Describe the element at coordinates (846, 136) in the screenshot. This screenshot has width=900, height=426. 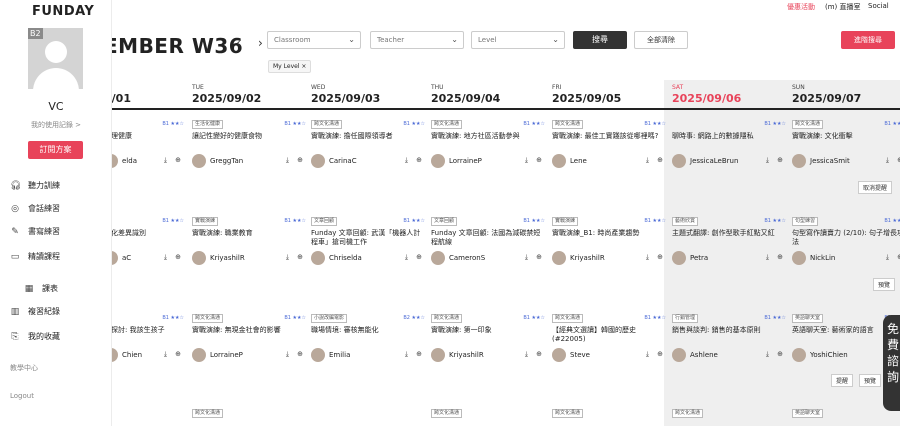
I see `class-title: 實戰演練: 文化衝擊` at that location.